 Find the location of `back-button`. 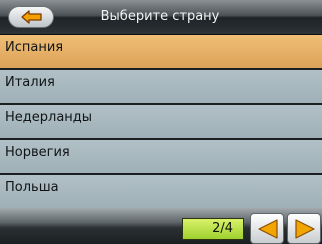

back-button is located at coordinates (31, 17).